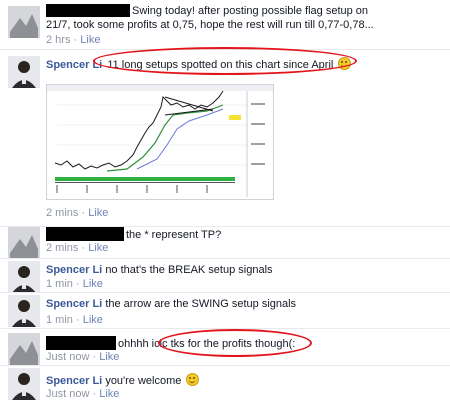 The height and width of the screenshot is (403, 450). I want to click on comment-3: the * represent TP? 2 mins · Like, so click(225, 243).